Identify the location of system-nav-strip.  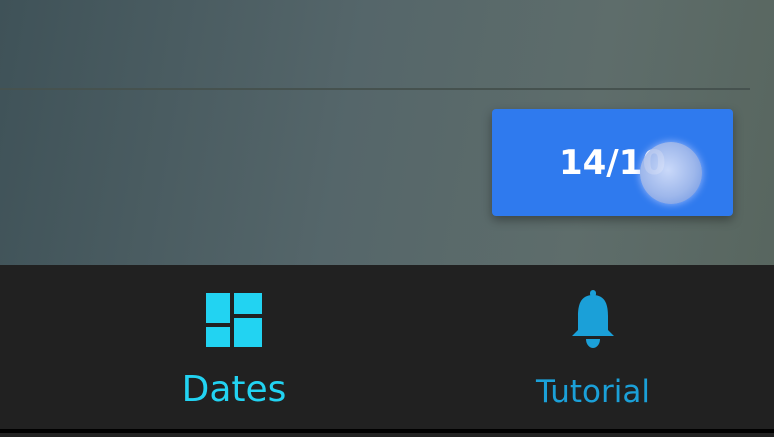
(387, 431).